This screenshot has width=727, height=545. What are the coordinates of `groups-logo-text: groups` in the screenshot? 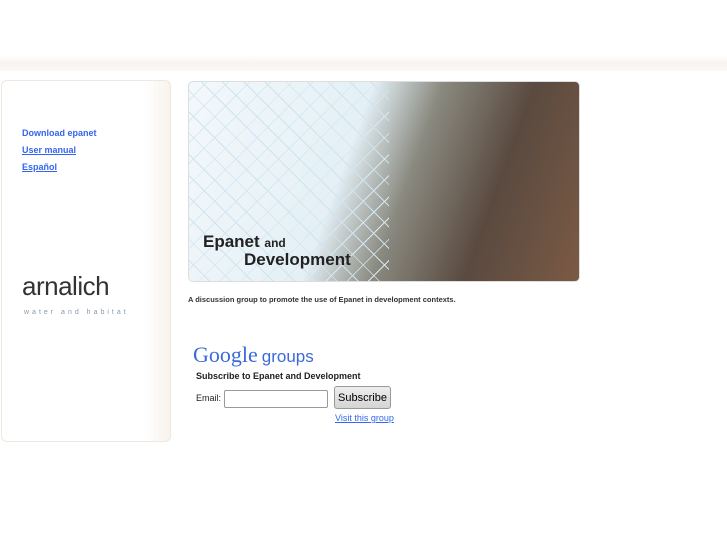 It's located at (287, 356).